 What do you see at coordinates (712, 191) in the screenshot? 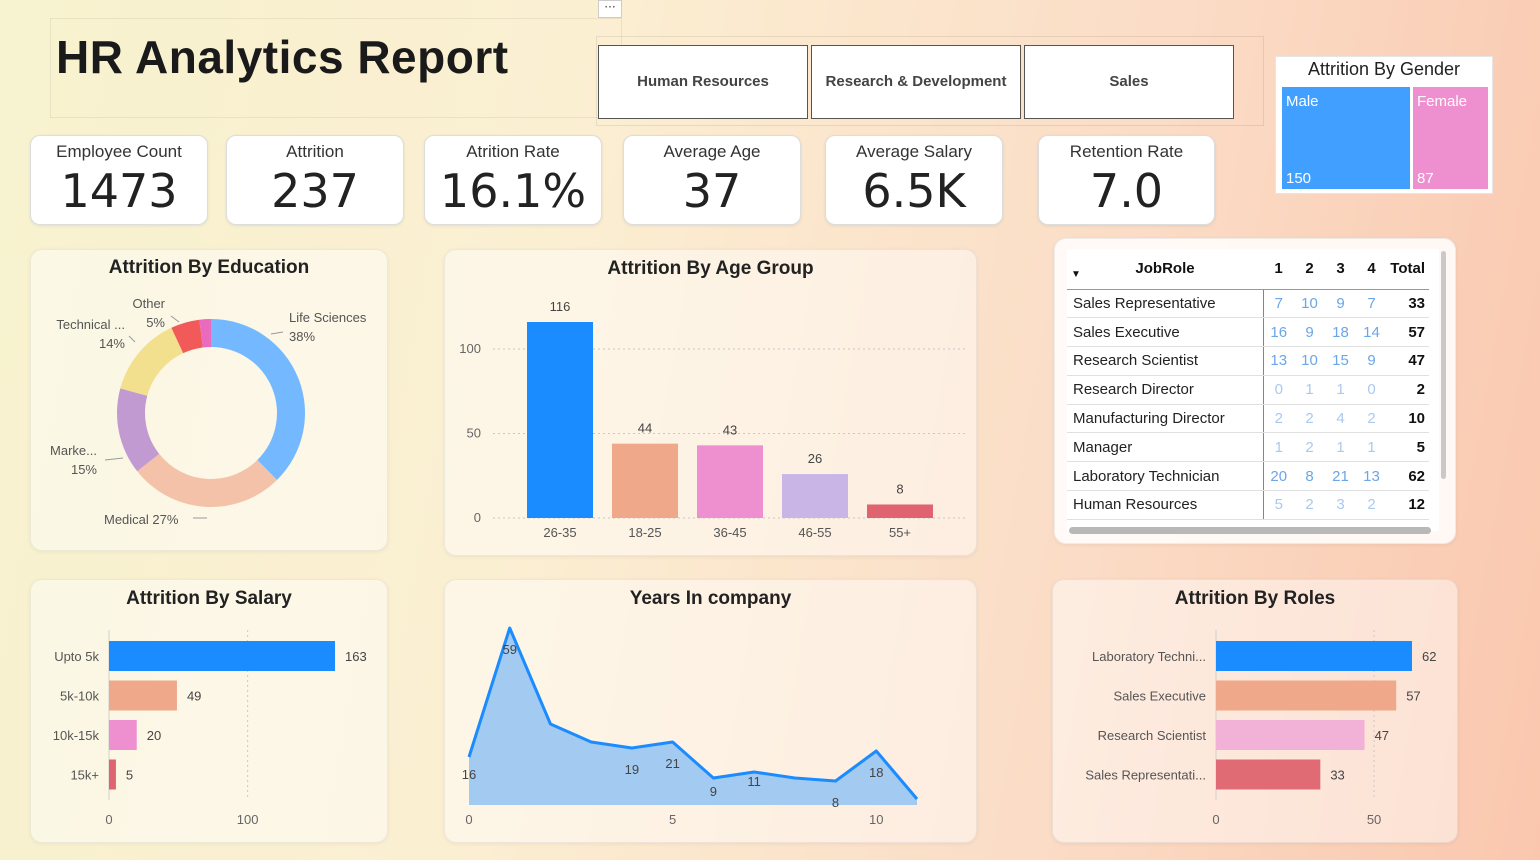
I see `kpi-value: 37` at bounding box center [712, 191].